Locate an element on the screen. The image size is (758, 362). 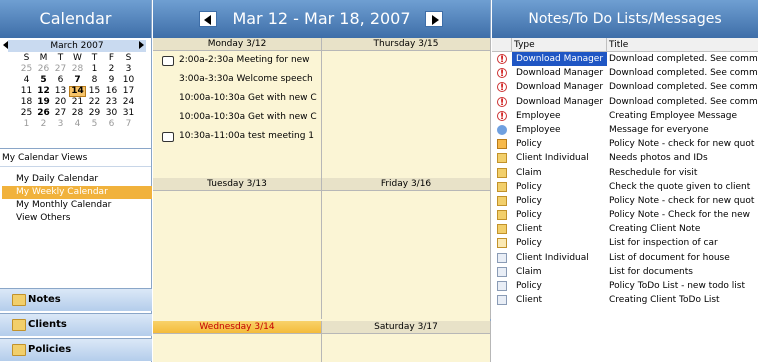
column-type-header: Type is located at coordinates (559, 44).